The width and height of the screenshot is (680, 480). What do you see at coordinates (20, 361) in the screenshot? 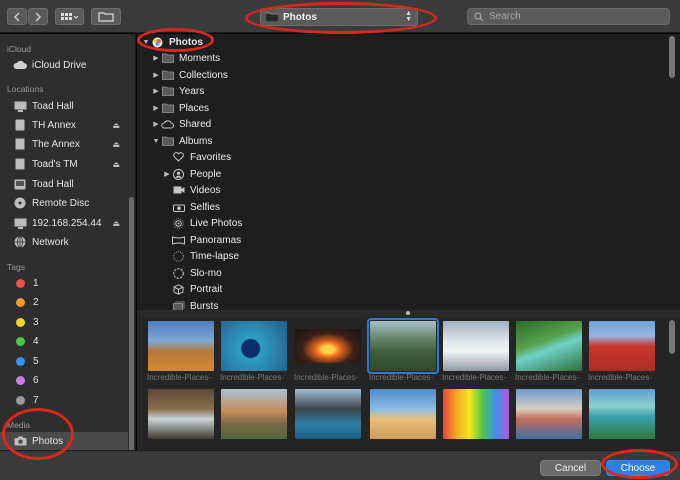
I see `tag-blue-icon` at bounding box center [20, 361].